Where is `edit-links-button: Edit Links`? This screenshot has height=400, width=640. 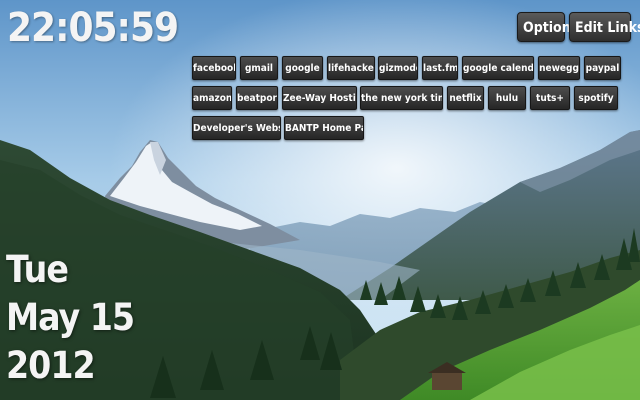 edit-links-button: Edit Links is located at coordinates (604, 27).